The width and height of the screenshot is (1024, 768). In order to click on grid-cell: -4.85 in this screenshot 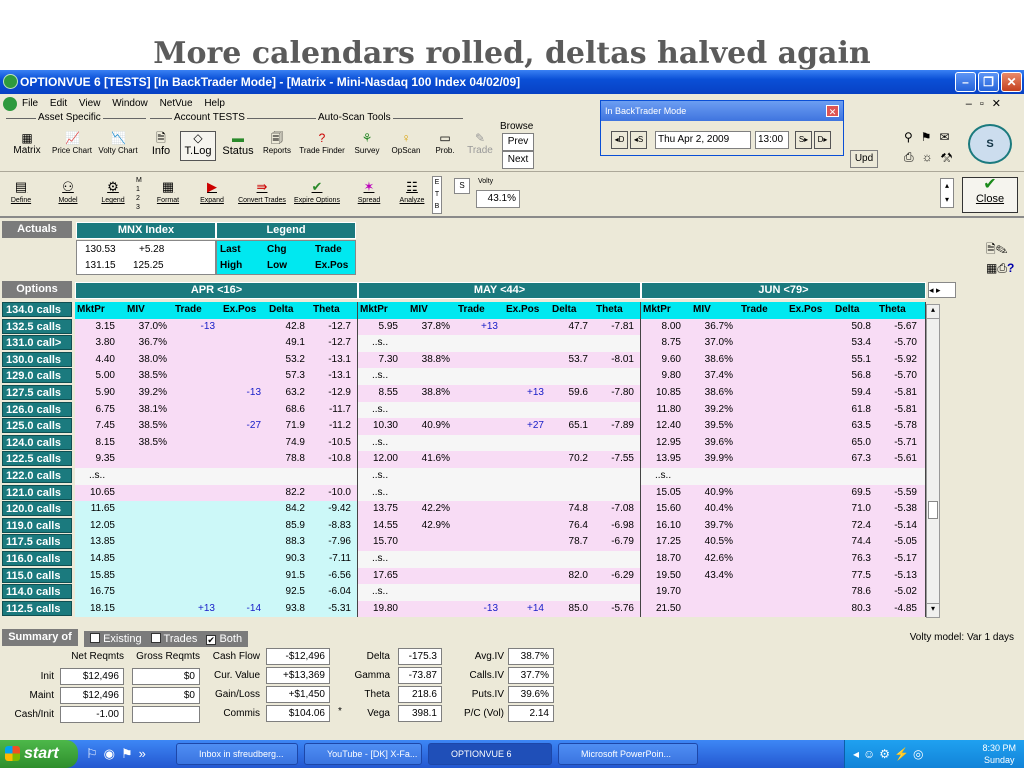, I will do `click(898, 609)`.